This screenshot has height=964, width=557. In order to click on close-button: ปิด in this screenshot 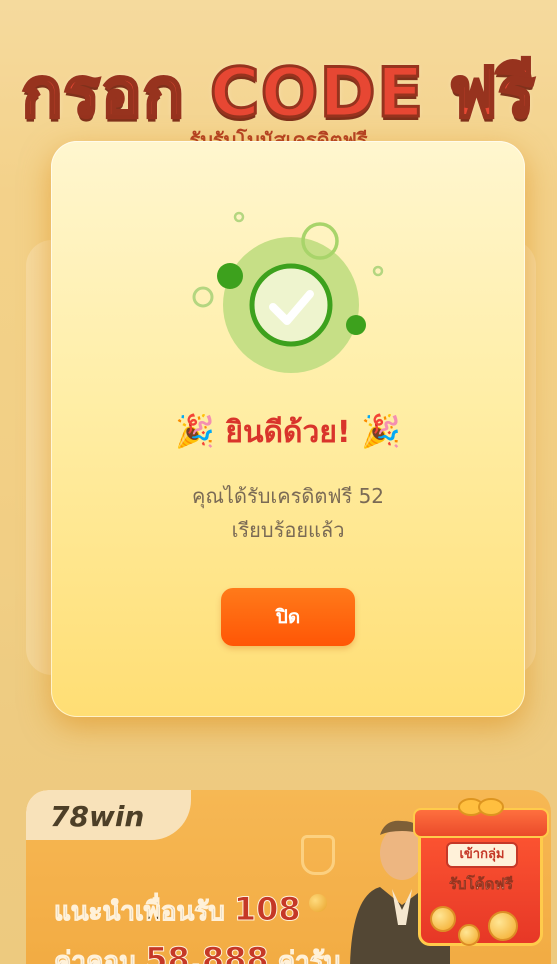, I will do `click(288, 617)`.